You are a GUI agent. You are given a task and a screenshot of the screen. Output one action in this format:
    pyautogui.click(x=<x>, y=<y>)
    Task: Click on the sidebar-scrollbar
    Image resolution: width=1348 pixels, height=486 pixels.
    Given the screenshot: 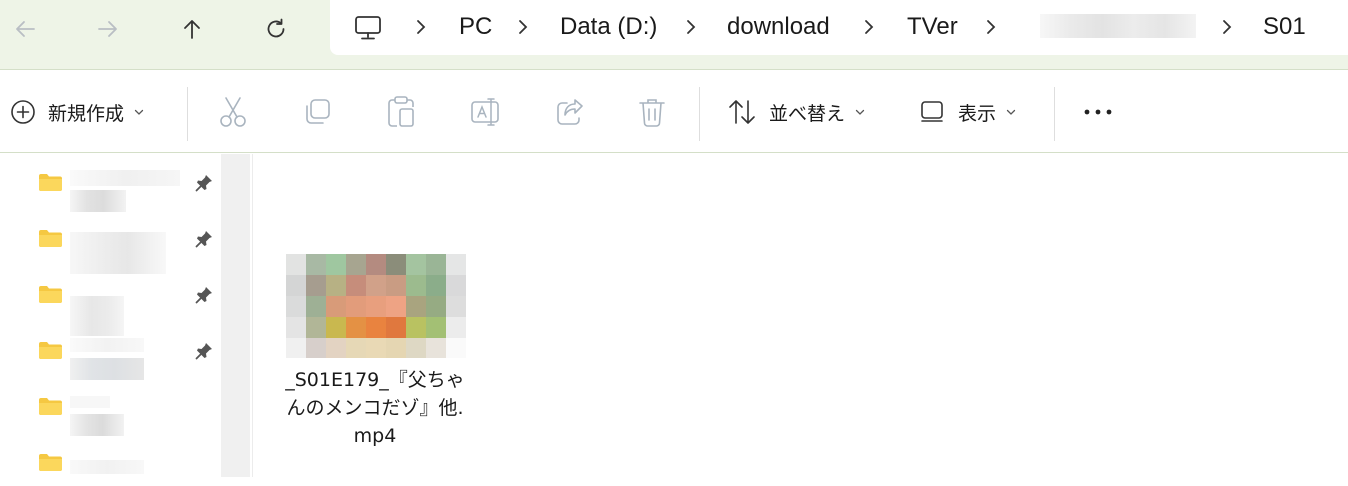 What is the action you would take?
    pyautogui.click(x=235, y=315)
    